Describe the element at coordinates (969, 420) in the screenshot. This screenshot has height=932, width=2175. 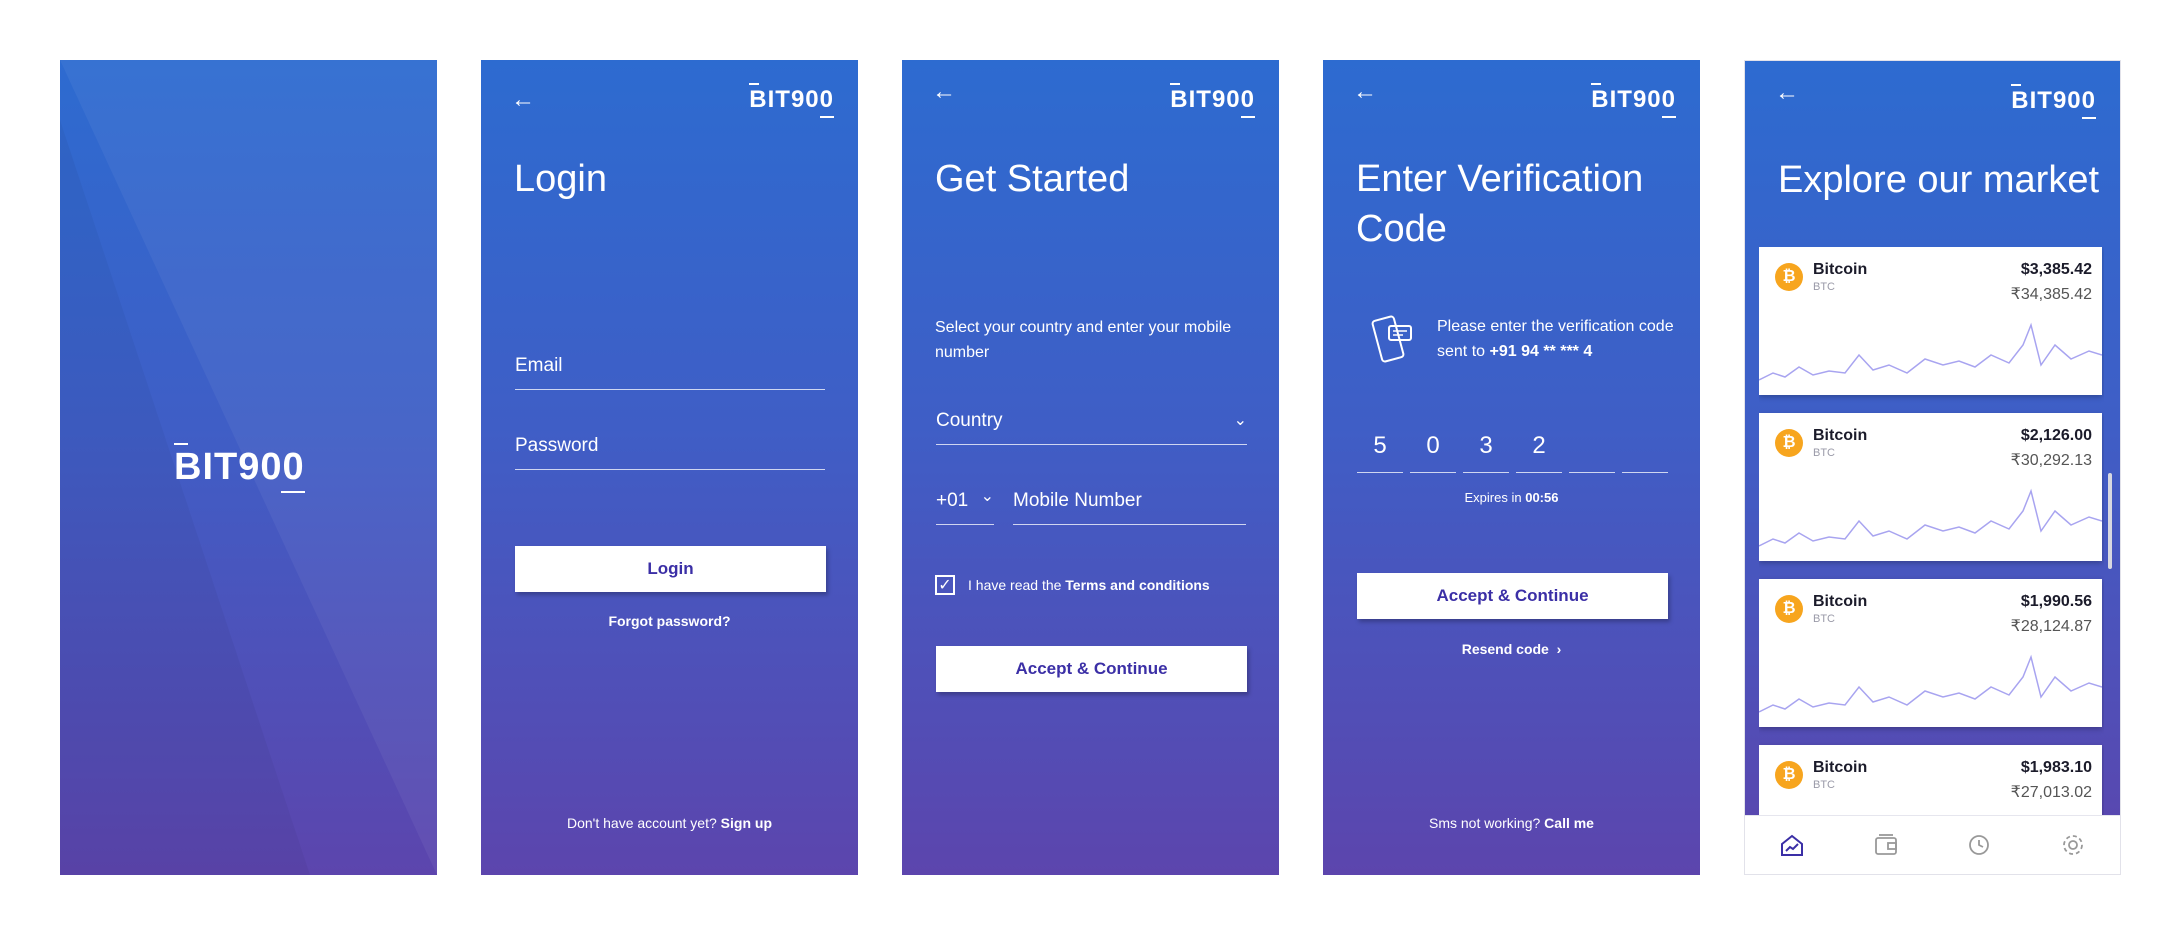
I see `country-label: Country` at that location.